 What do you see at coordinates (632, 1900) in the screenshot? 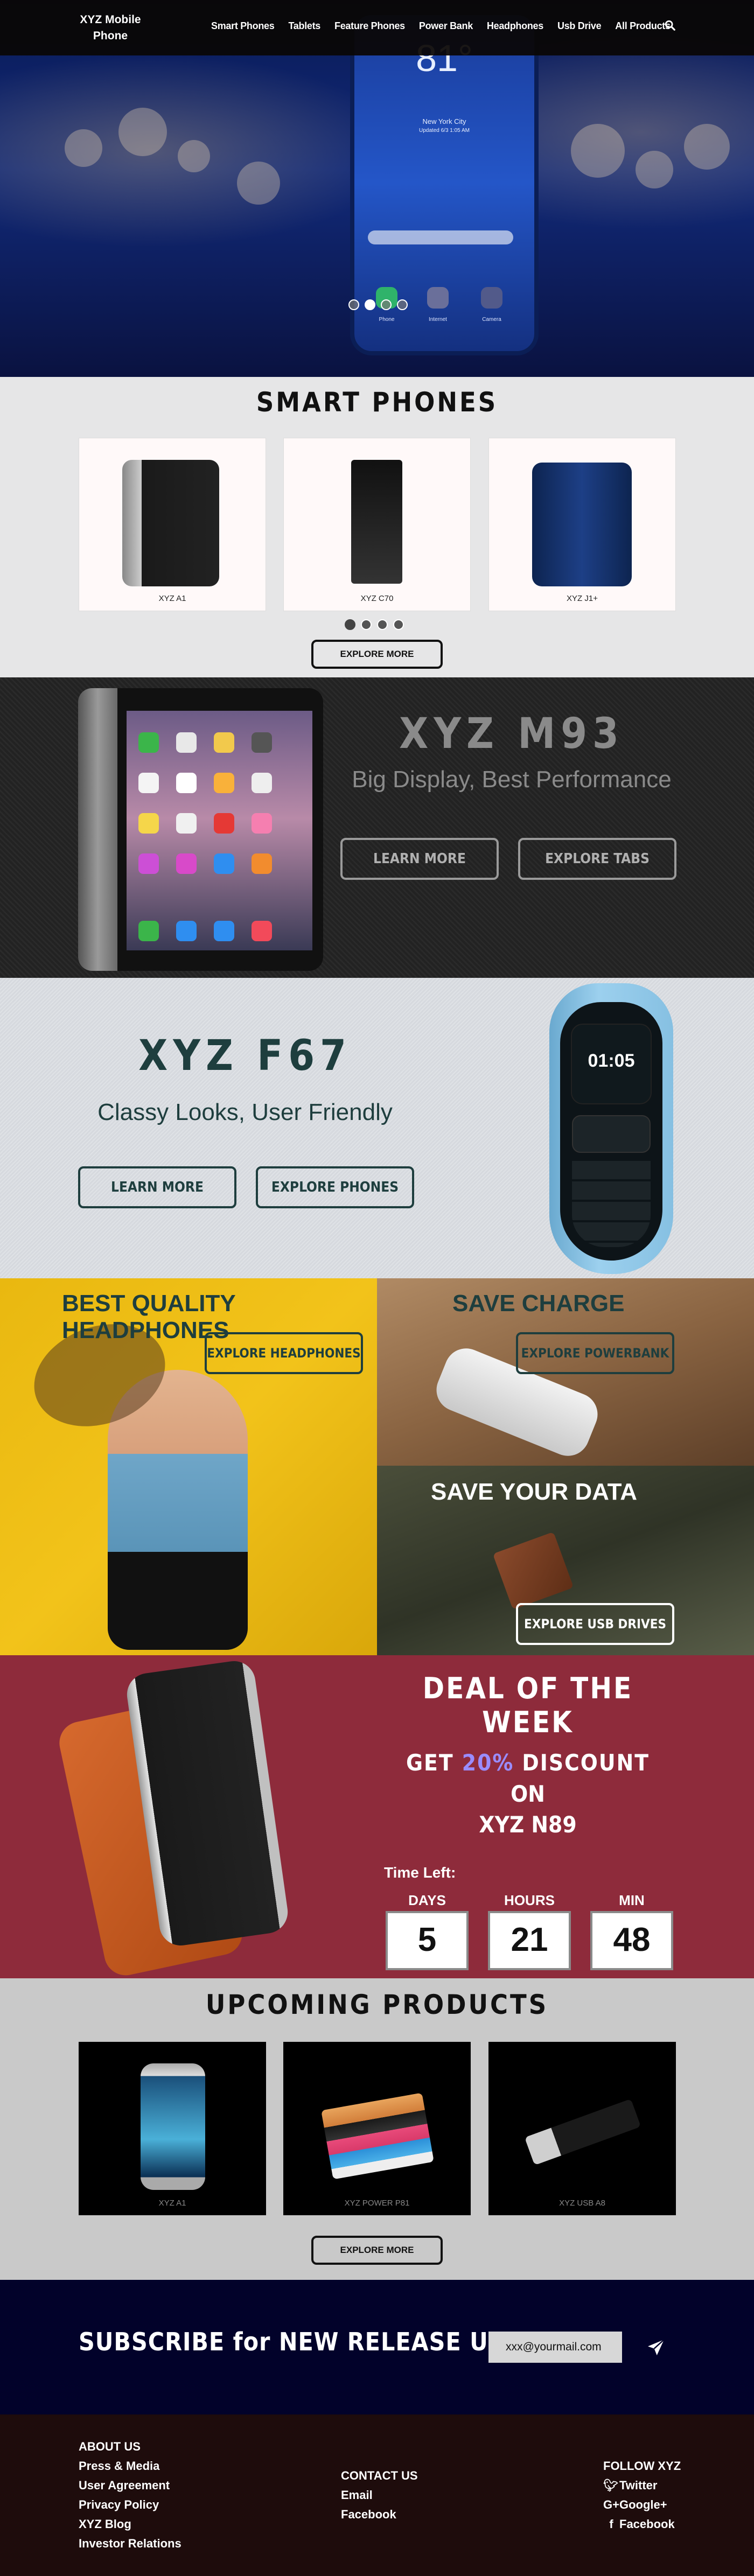
I see `min-label: MIN` at bounding box center [632, 1900].